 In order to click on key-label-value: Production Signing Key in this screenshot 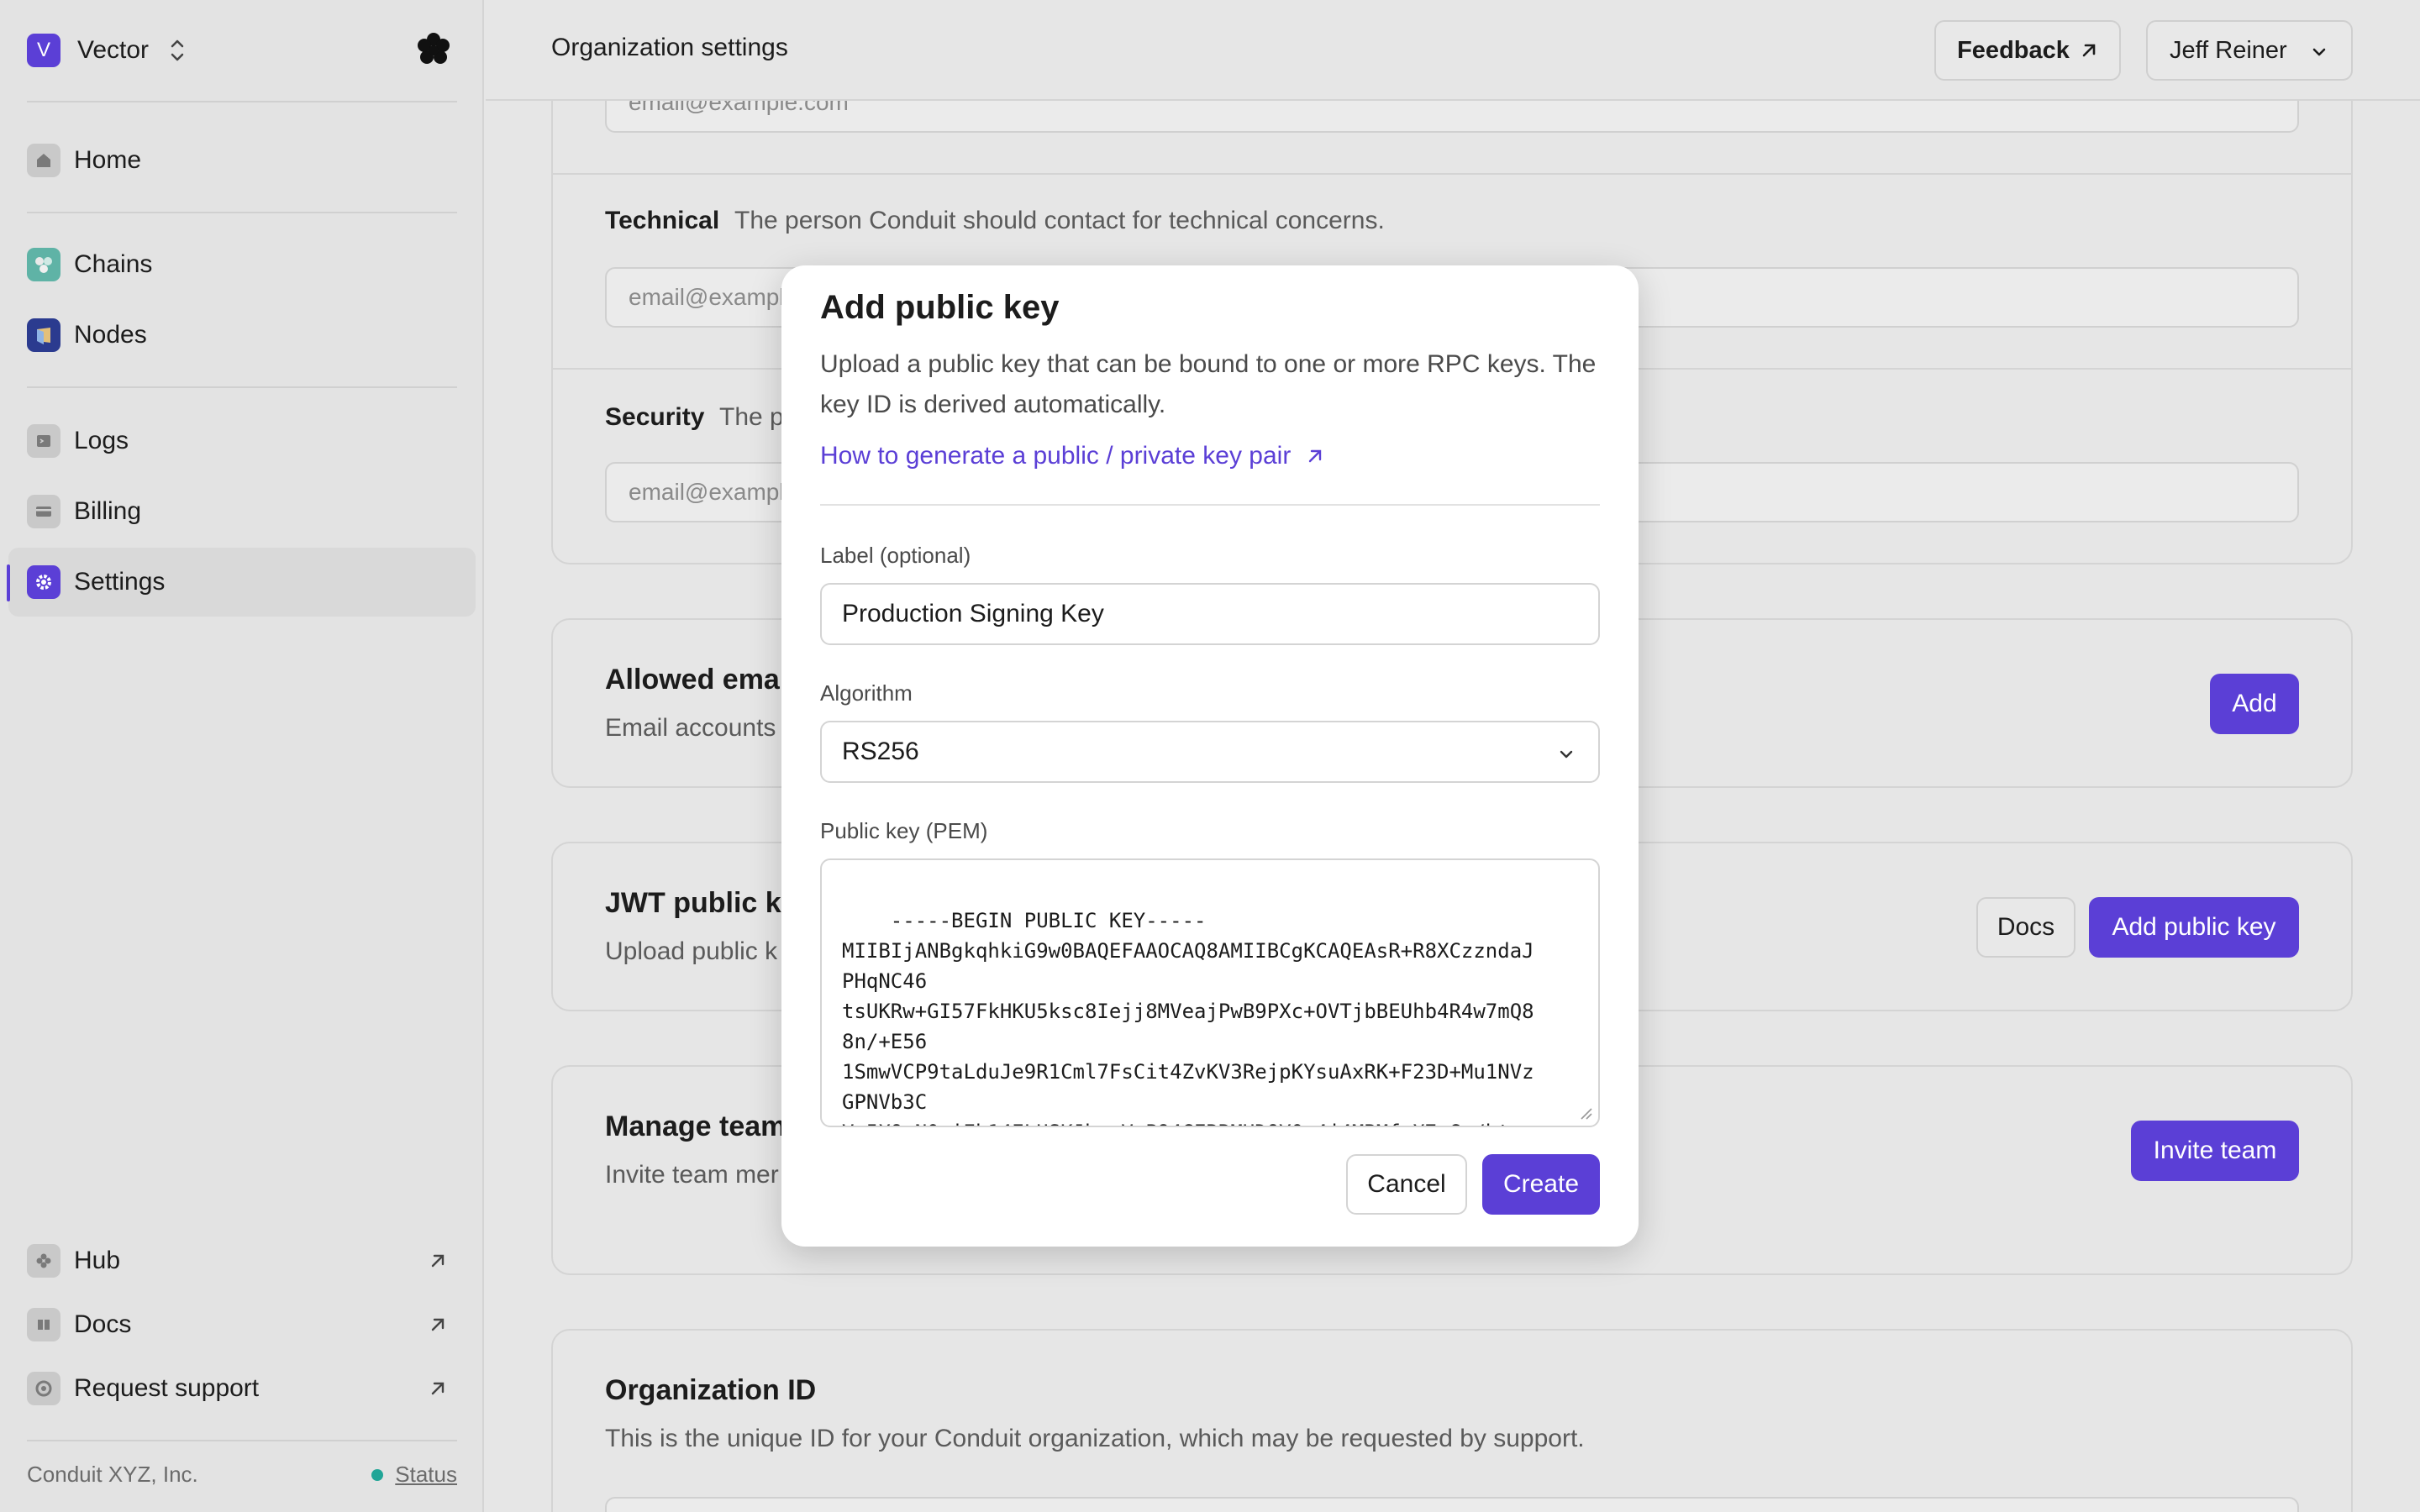, I will do `click(973, 613)`.